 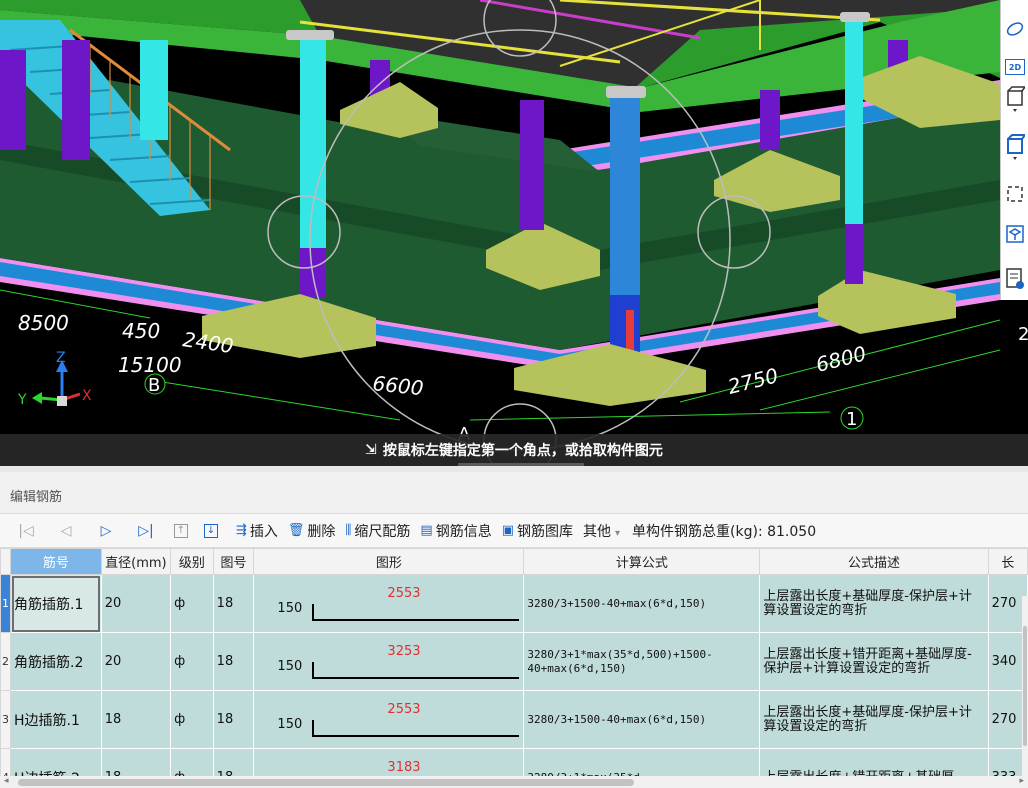 What do you see at coordinates (61, 358) in the screenshot?
I see `gizmo-z-label: Z` at bounding box center [61, 358].